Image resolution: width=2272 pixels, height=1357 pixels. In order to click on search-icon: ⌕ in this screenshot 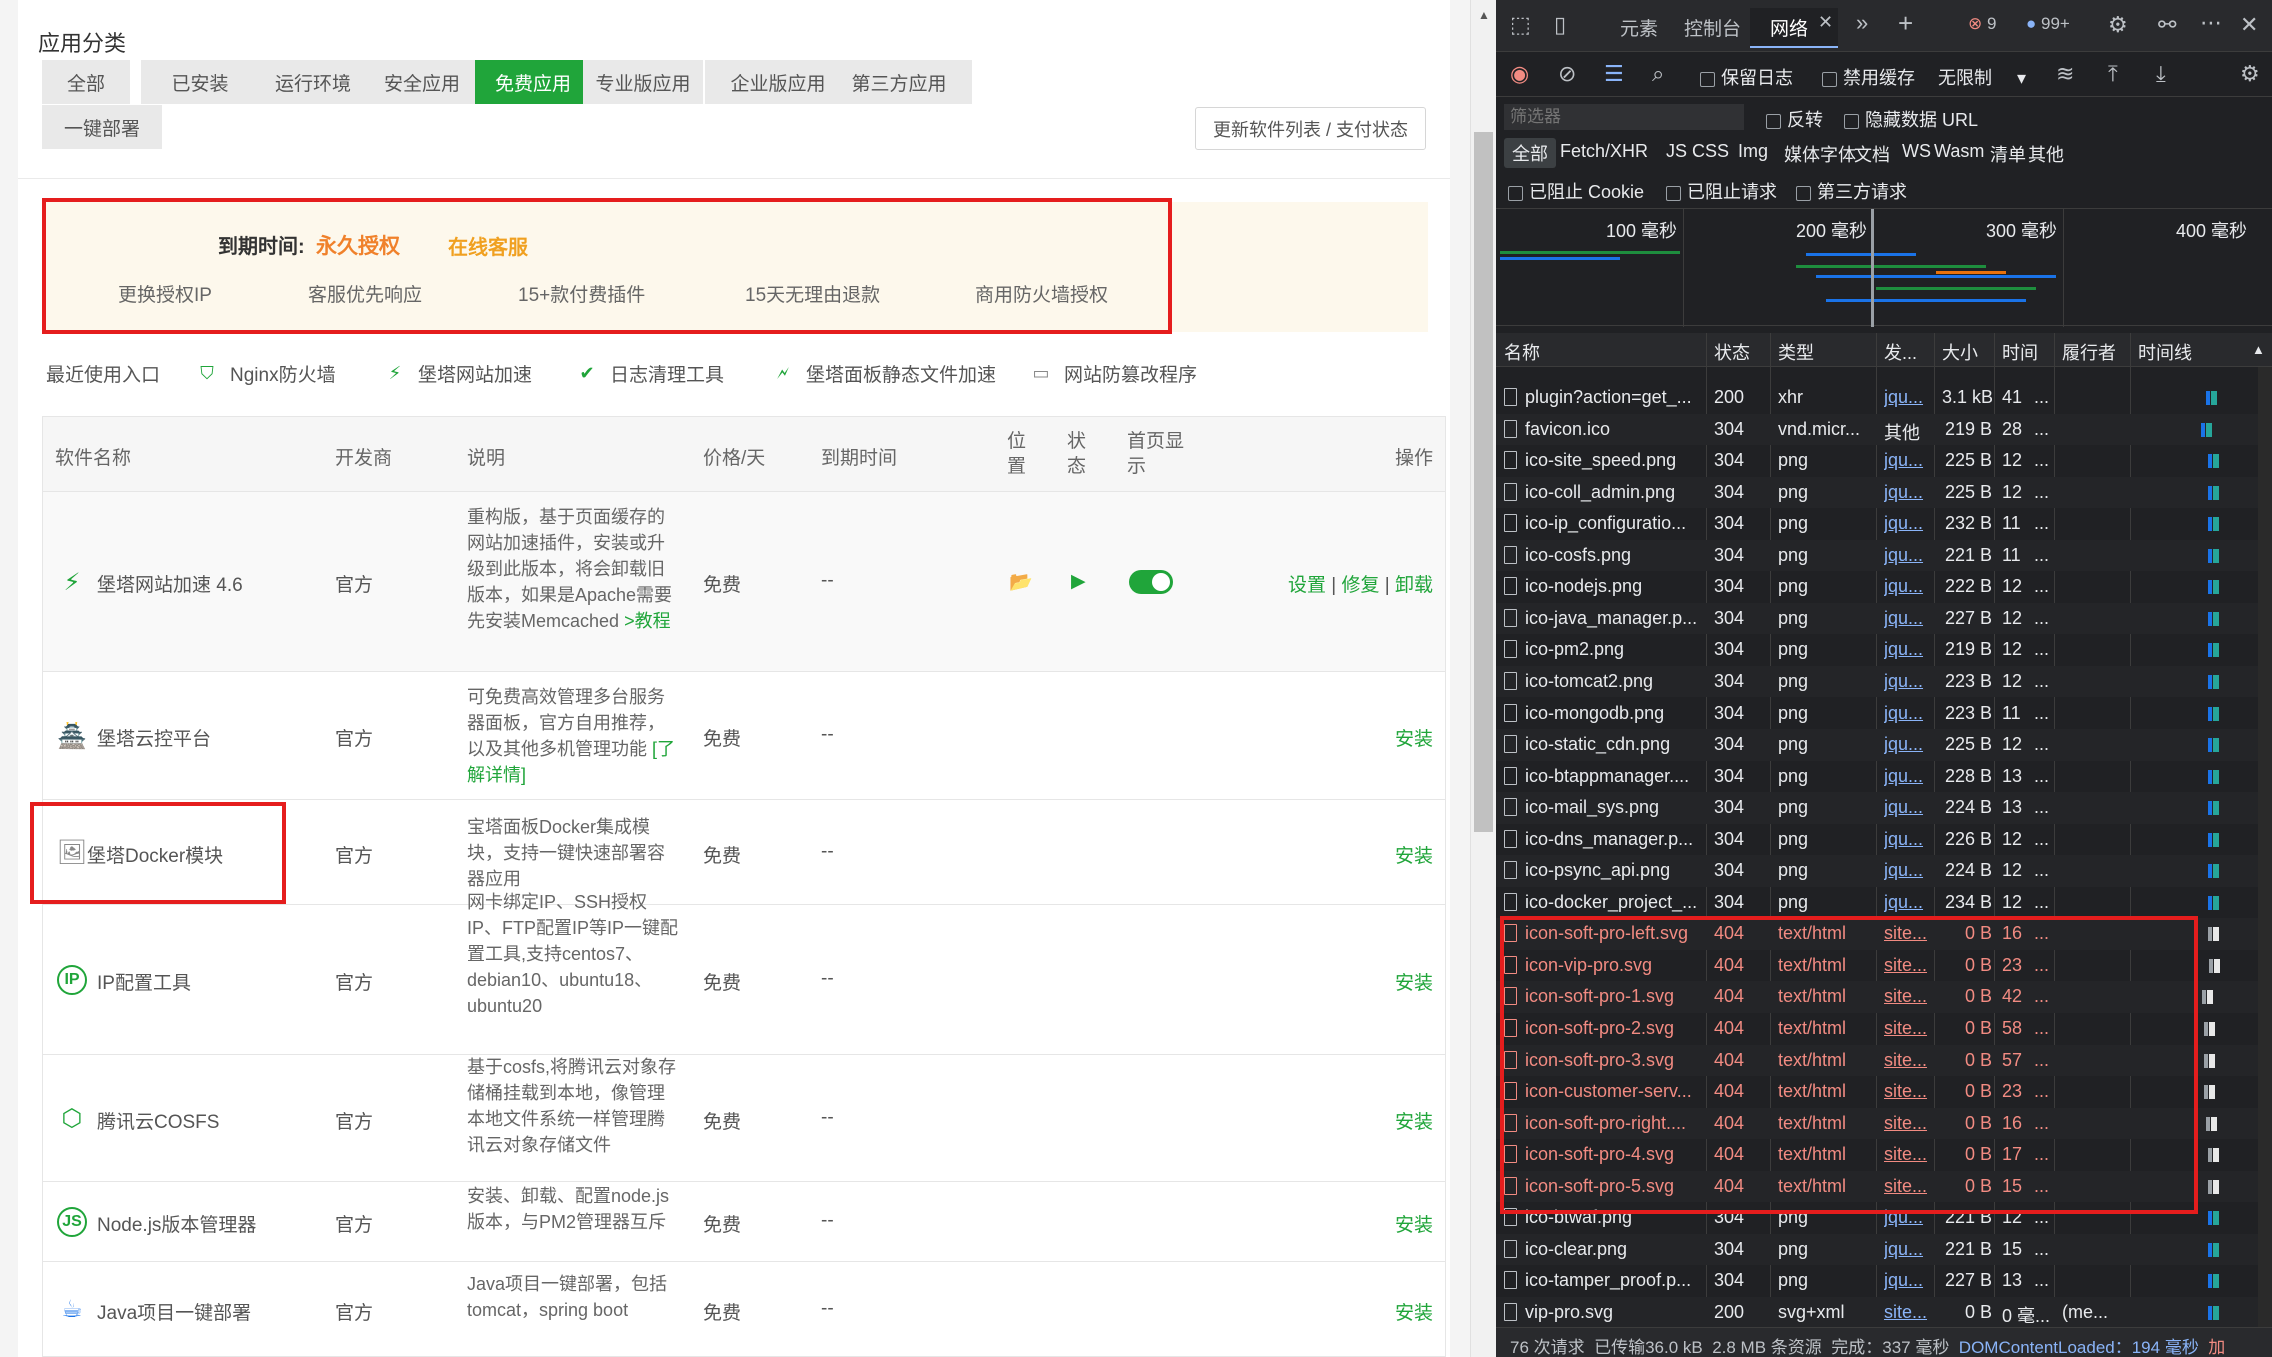, I will do `click(1658, 74)`.